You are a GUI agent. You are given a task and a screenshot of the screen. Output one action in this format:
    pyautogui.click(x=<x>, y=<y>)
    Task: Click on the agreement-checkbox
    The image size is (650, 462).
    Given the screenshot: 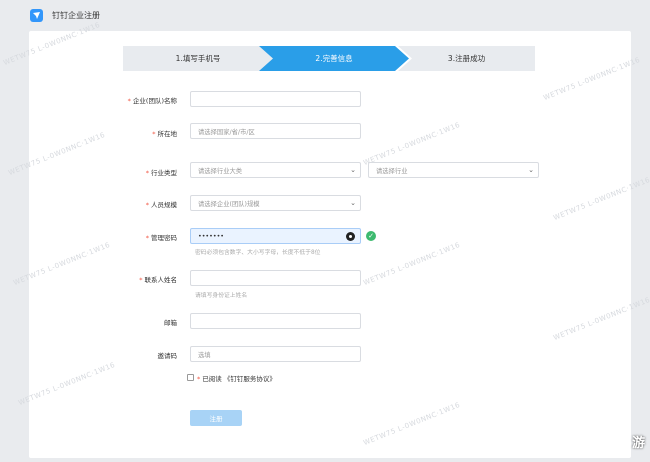 What is the action you would take?
    pyautogui.click(x=190, y=377)
    